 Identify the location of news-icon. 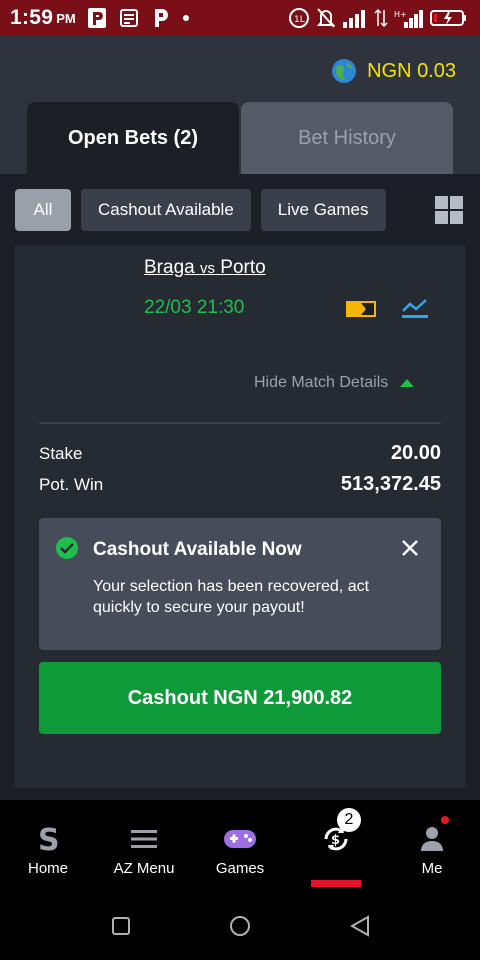
(128, 18).